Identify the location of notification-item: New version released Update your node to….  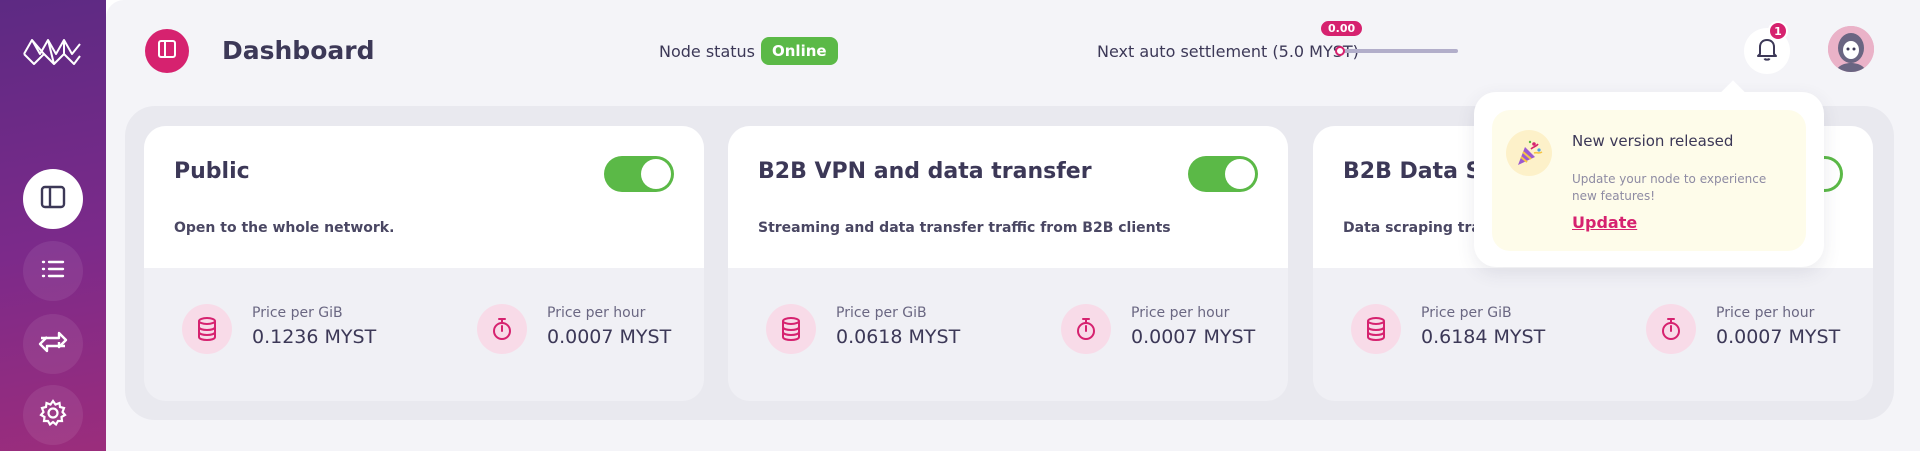
(1649, 180).